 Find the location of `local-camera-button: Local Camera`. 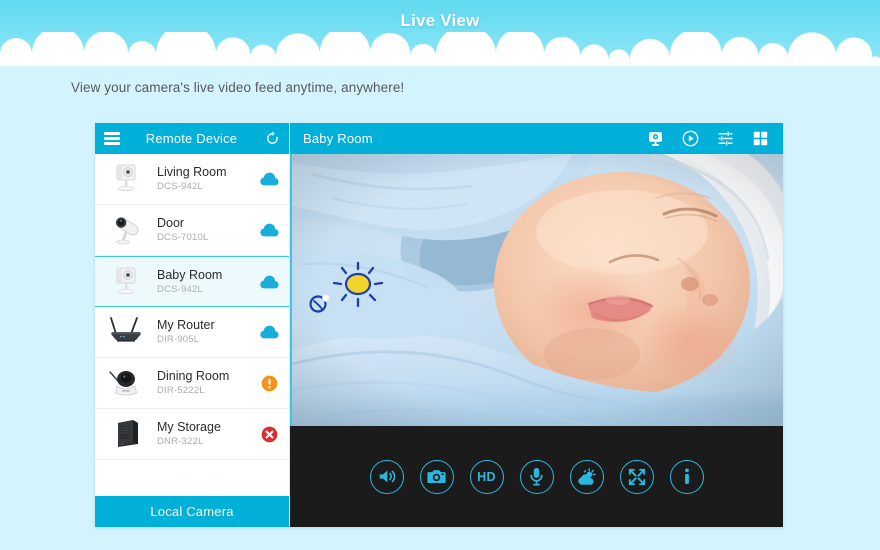

local-camera-button: Local Camera is located at coordinates (192, 511).